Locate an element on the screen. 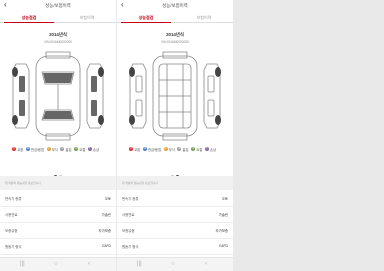  android-nav-bar: ||| ○ ‹ is located at coordinates (175, 264).